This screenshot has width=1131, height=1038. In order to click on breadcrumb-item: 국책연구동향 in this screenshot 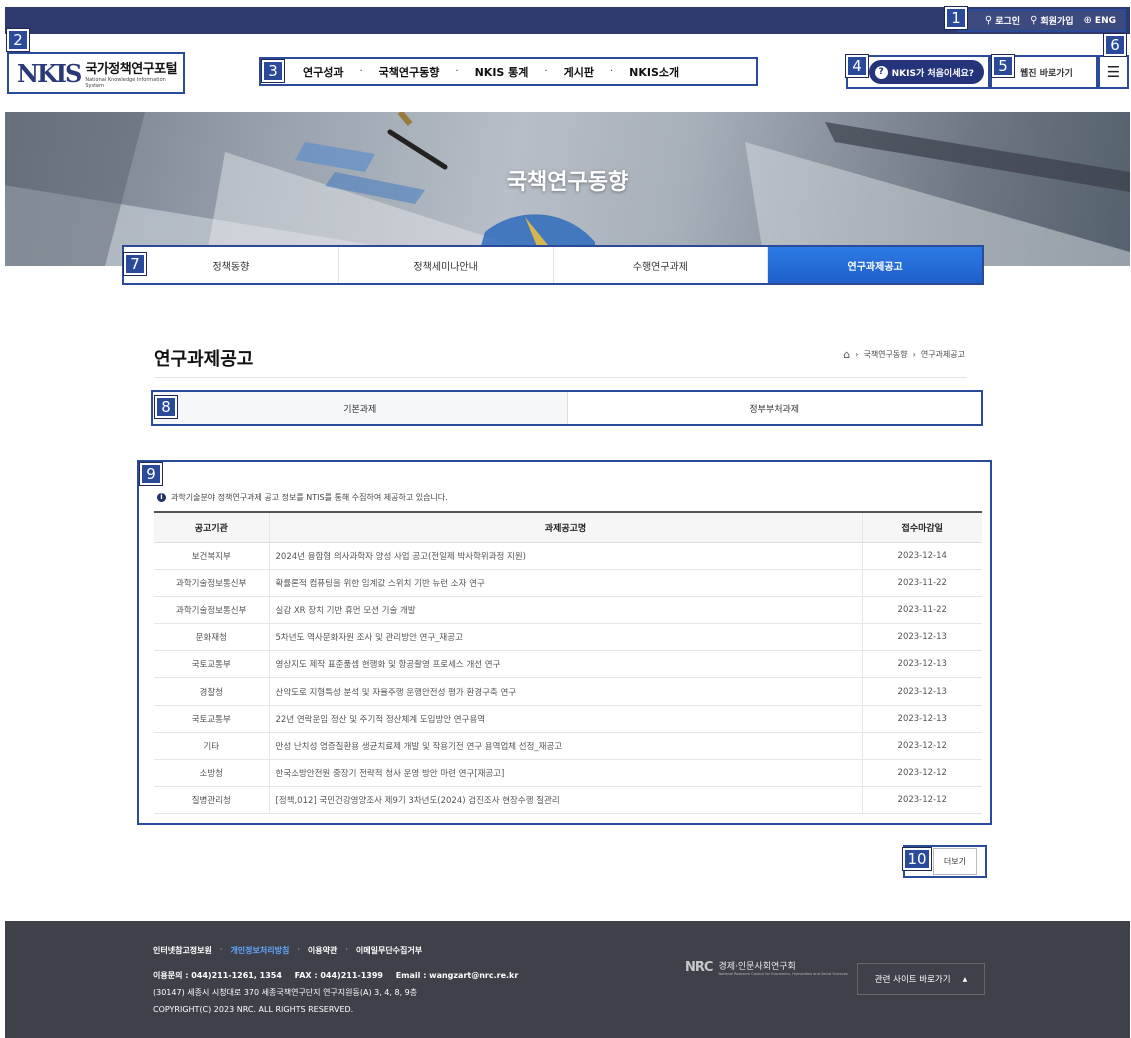, I will do `click(885, 354)`.